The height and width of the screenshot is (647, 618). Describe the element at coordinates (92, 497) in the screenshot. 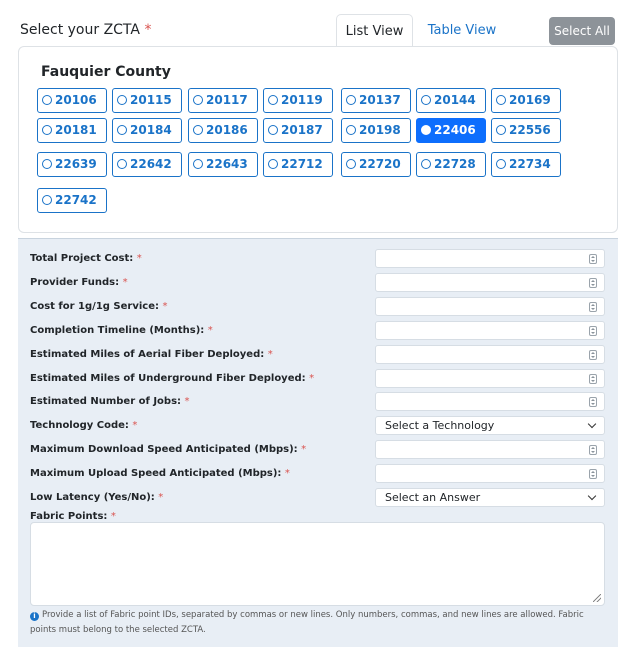

I see `field-label-text: Low Latency (Yes/No):` at that location.